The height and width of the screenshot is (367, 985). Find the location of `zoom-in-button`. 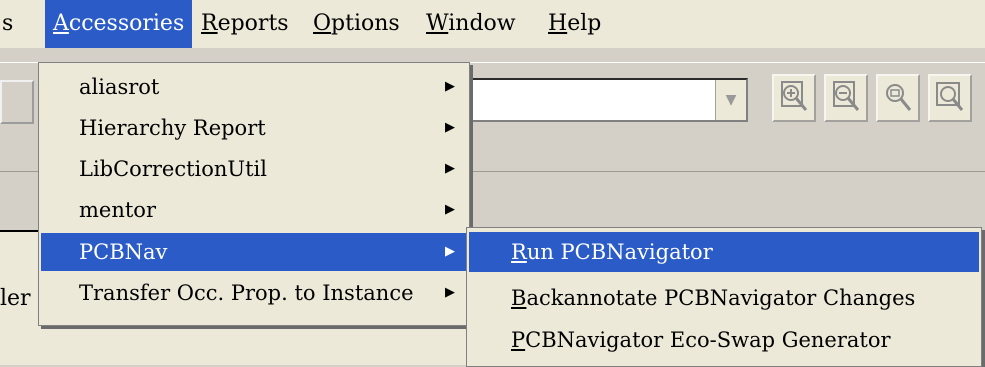

zoom-in-button is located at coordinates (794, 98).